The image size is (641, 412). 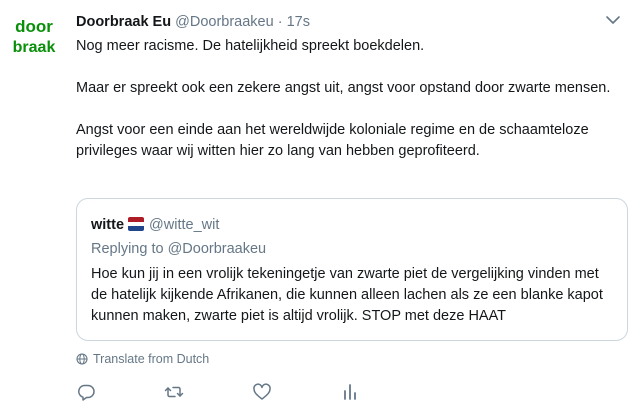 I want to click on quoted-display-name: witte, so click(x=108, y=225).